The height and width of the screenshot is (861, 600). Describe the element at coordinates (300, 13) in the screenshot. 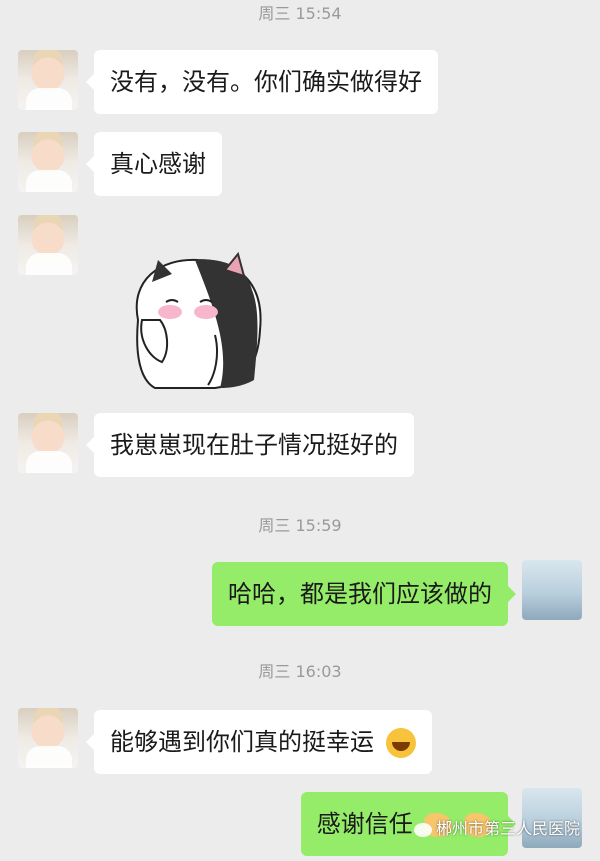

I see `timestamp: 周三 15:54` at that location.